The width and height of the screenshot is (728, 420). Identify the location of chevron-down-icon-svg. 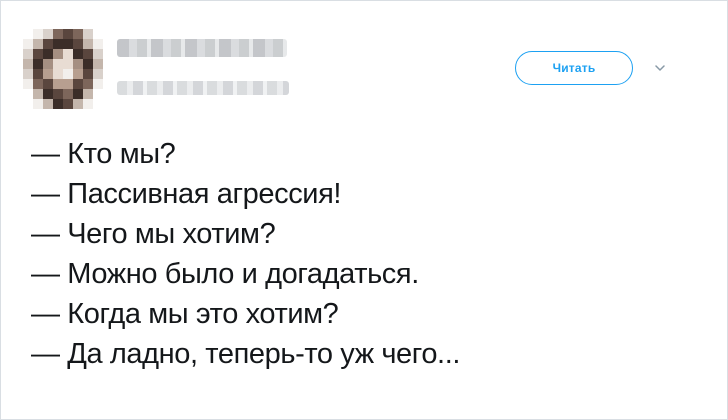
(660, 67).